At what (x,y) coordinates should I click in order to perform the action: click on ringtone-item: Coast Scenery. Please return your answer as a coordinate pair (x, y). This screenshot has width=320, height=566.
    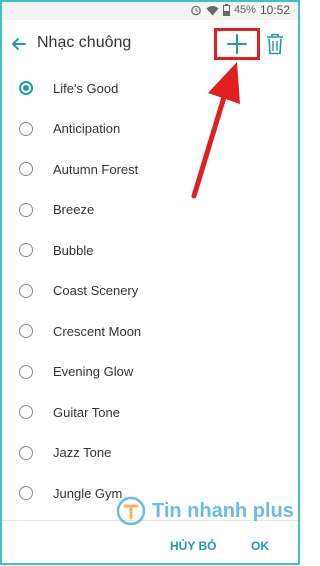
    Looking at the image, I should click on (150, 291).